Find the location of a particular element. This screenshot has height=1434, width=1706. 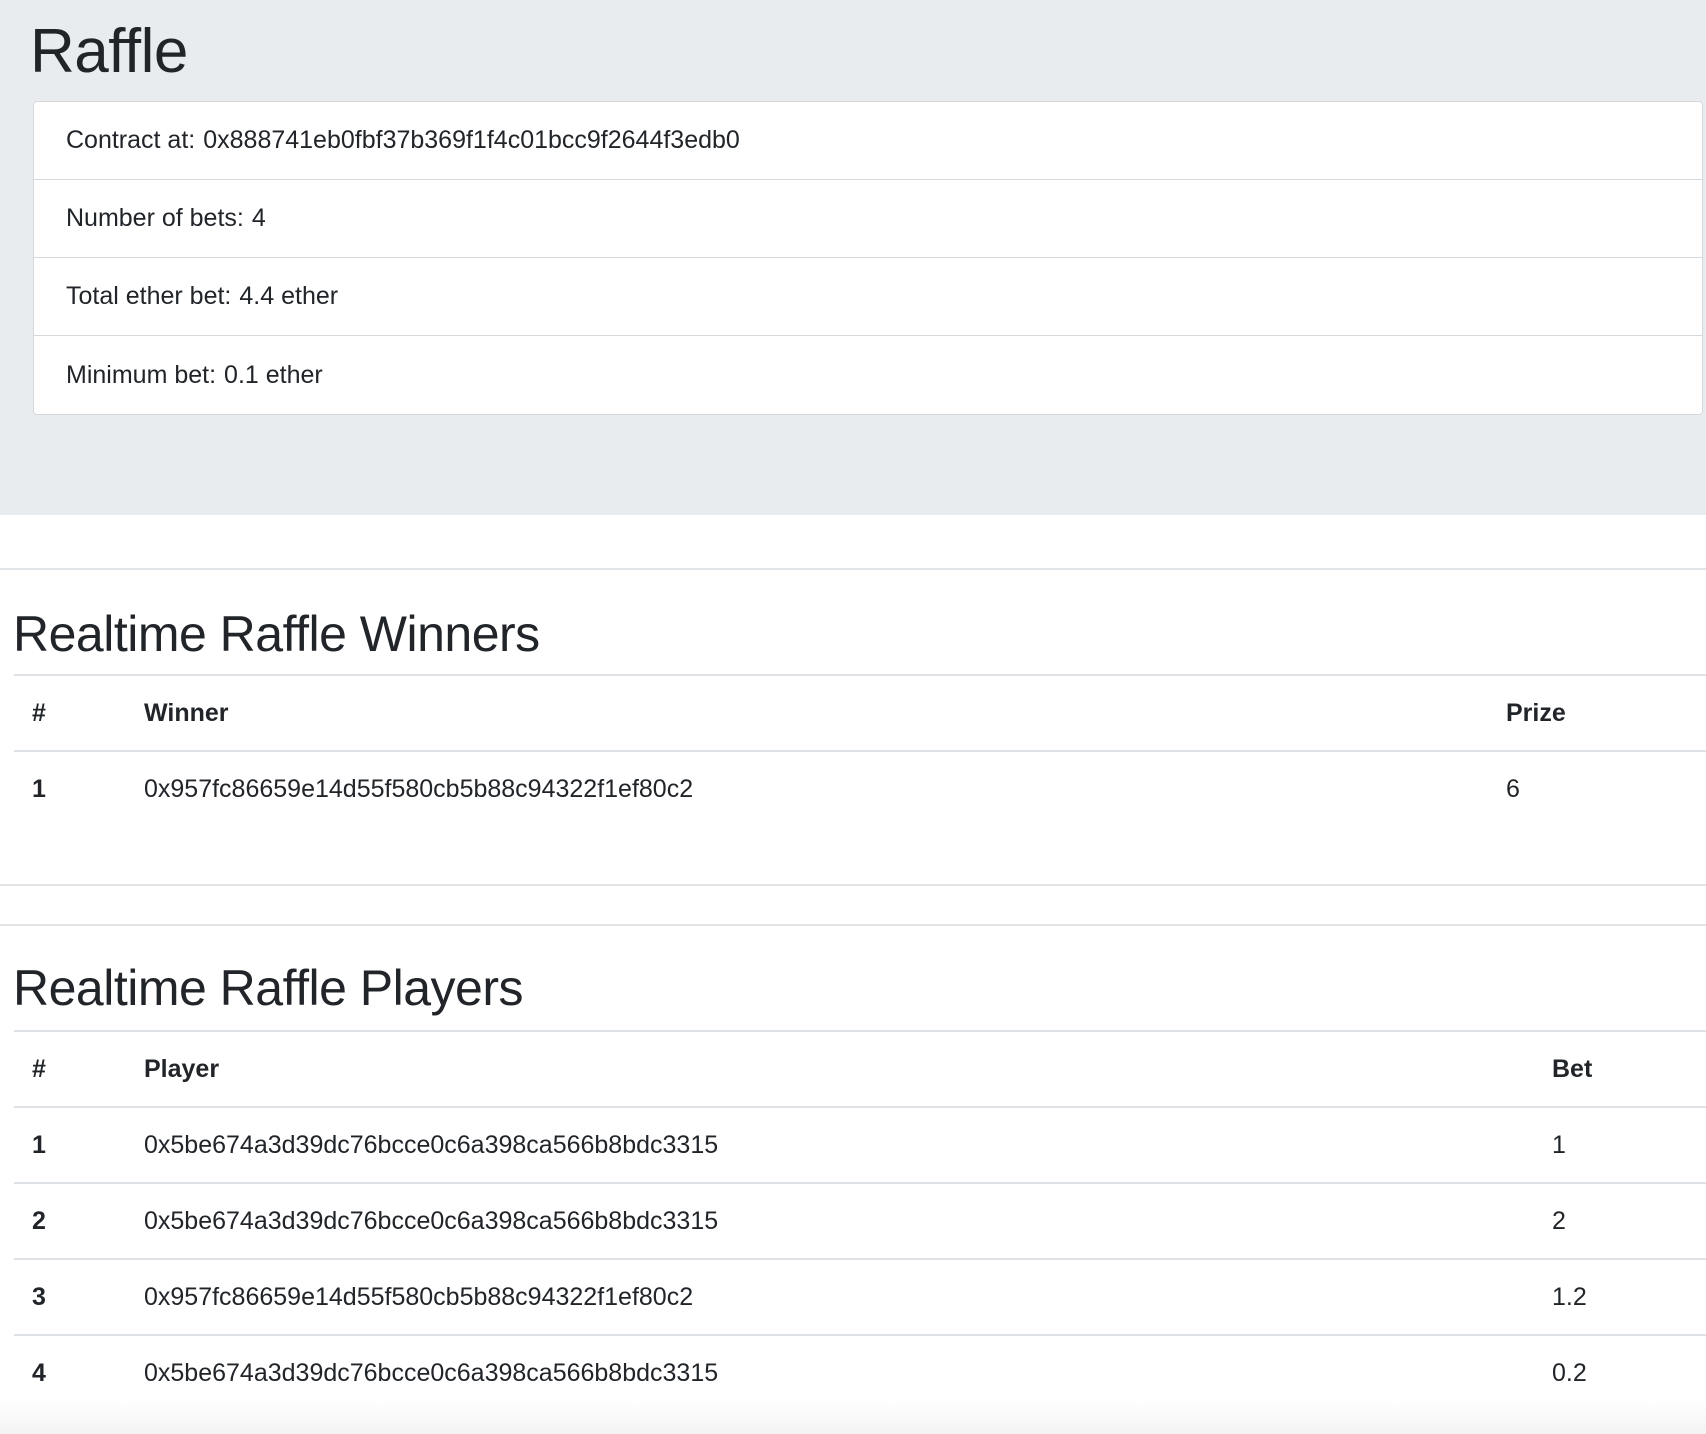

number-of-bets-value: 4 is located at coordinates (258, 218).